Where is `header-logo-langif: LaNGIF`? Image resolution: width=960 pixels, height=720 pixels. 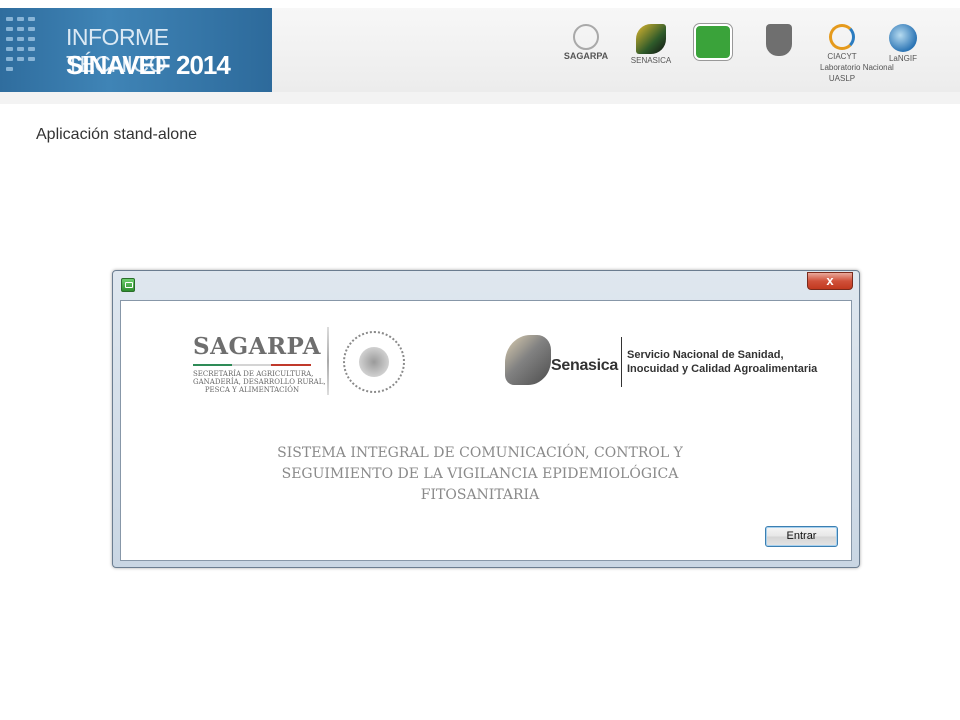
header-logo-langif: LaNGIF is located at coordinates (903, 43).